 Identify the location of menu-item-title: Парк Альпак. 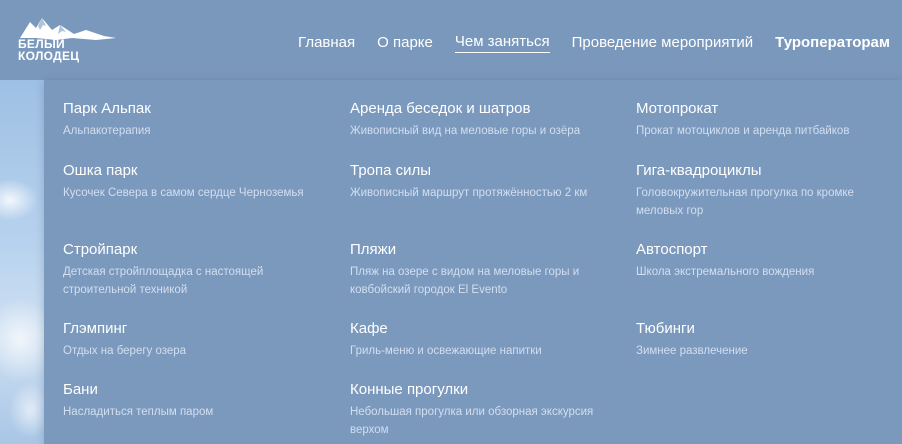
(107, 108).